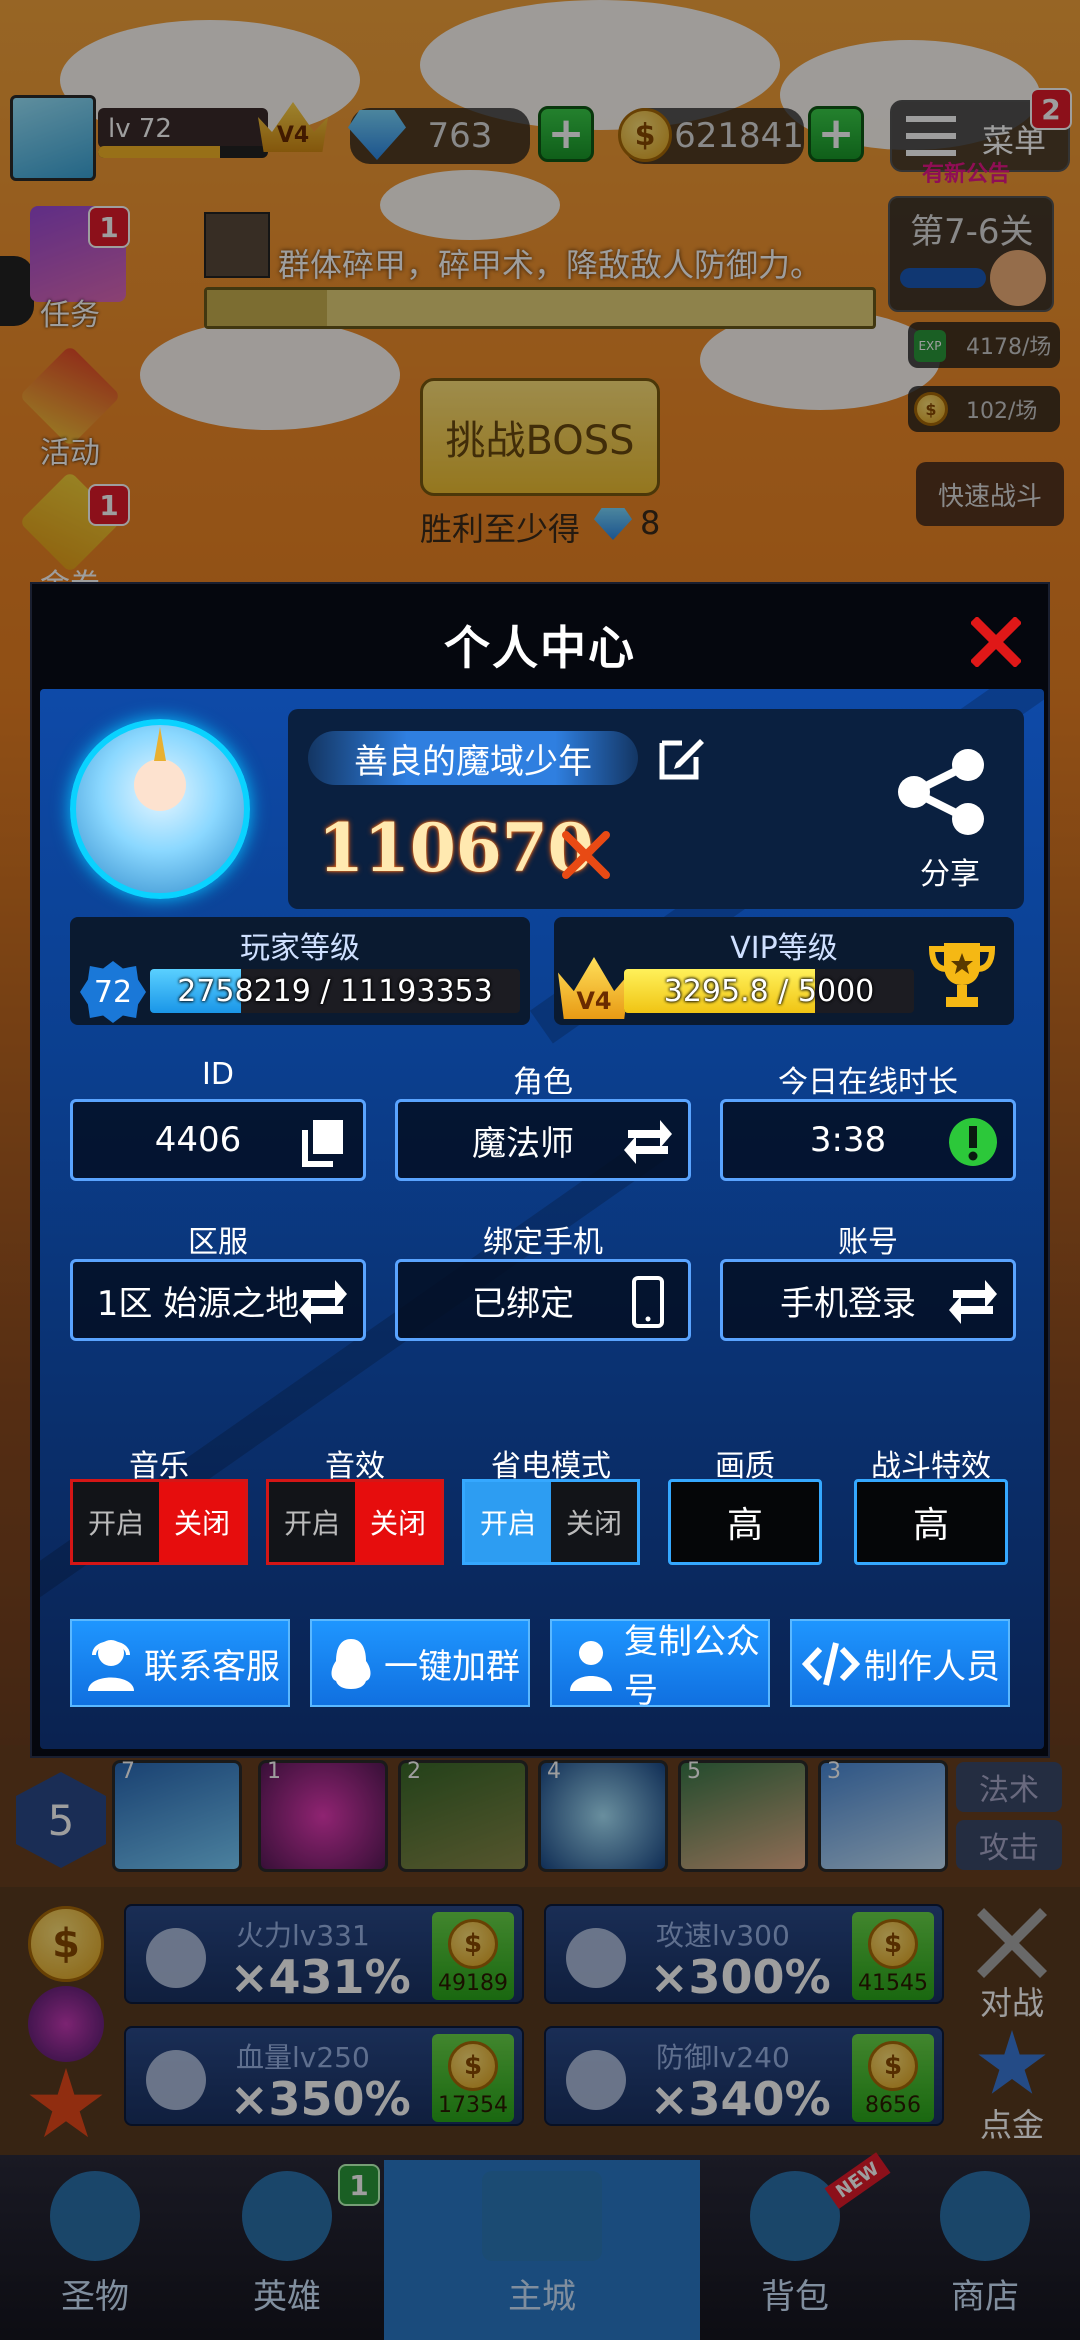 This screenshot has width=1080, height=2340. What do you see at coordinates (769, 991) in the screenshot?
I see `vip-level-progress: 3295.8 / 5000` at bounding box center [769, 991].